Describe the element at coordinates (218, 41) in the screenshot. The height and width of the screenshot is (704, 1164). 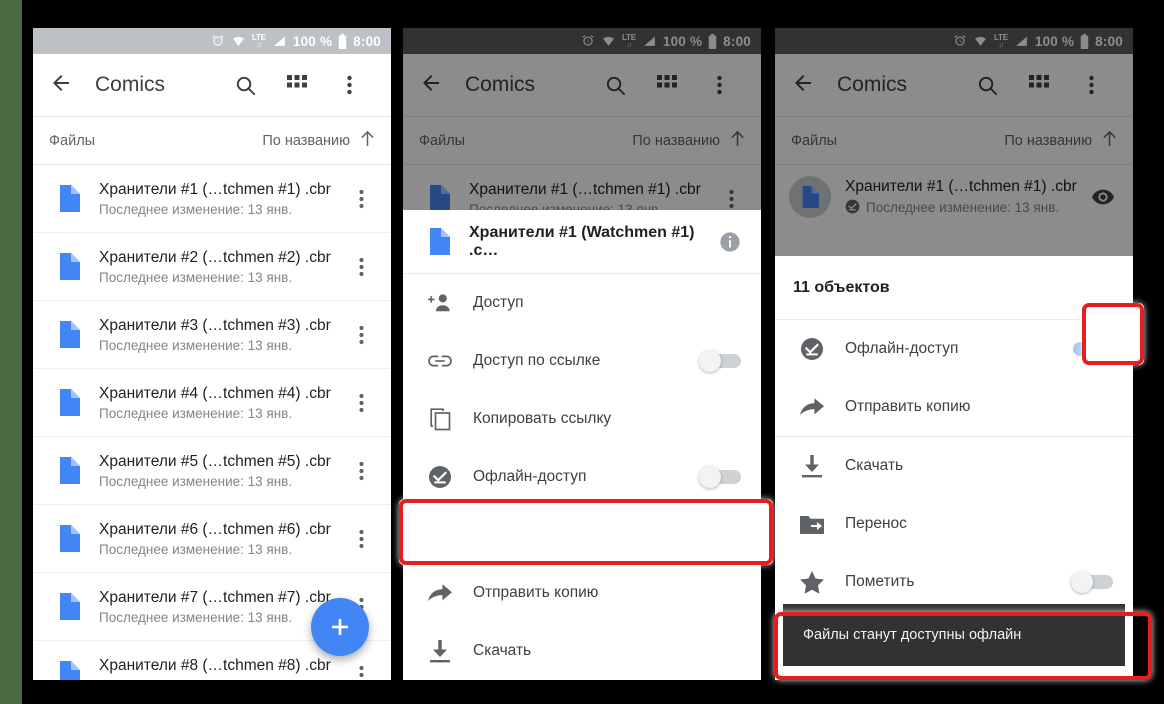
I see `alarm-icon` at that location.